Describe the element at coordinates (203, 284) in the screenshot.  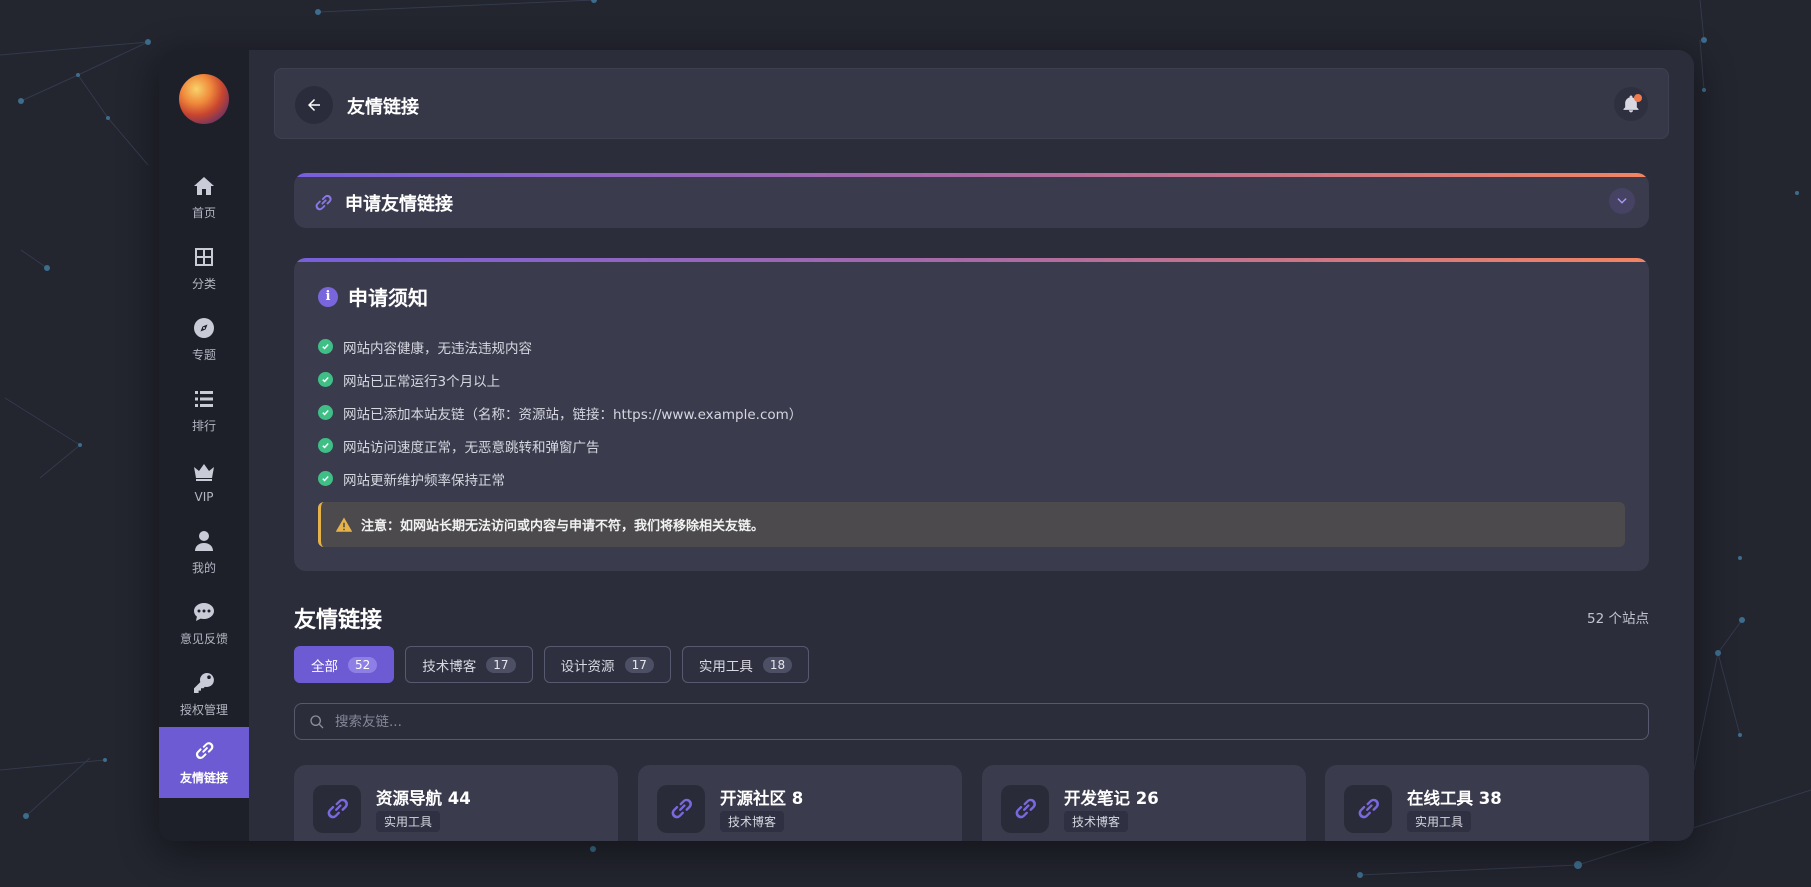
I see `sidebar-item-label: 分类` at that location.